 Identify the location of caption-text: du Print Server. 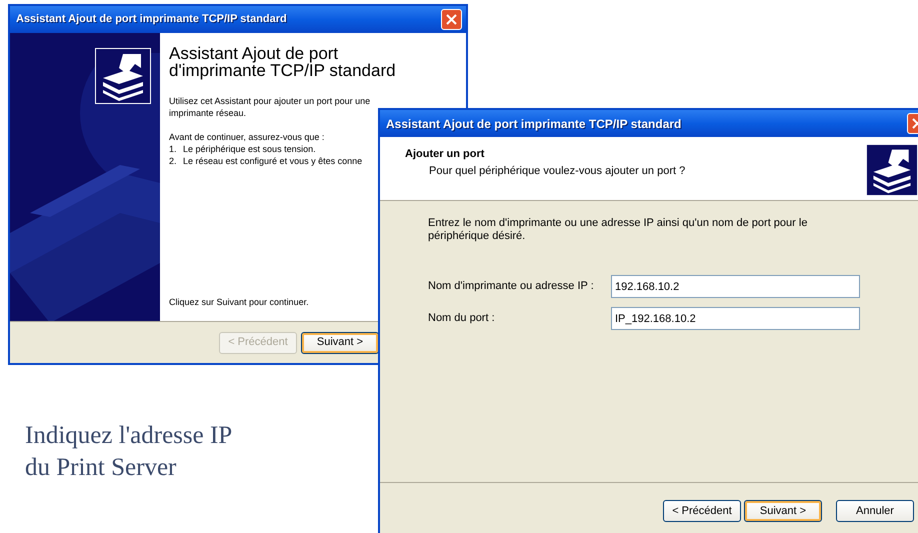
(101, 468).